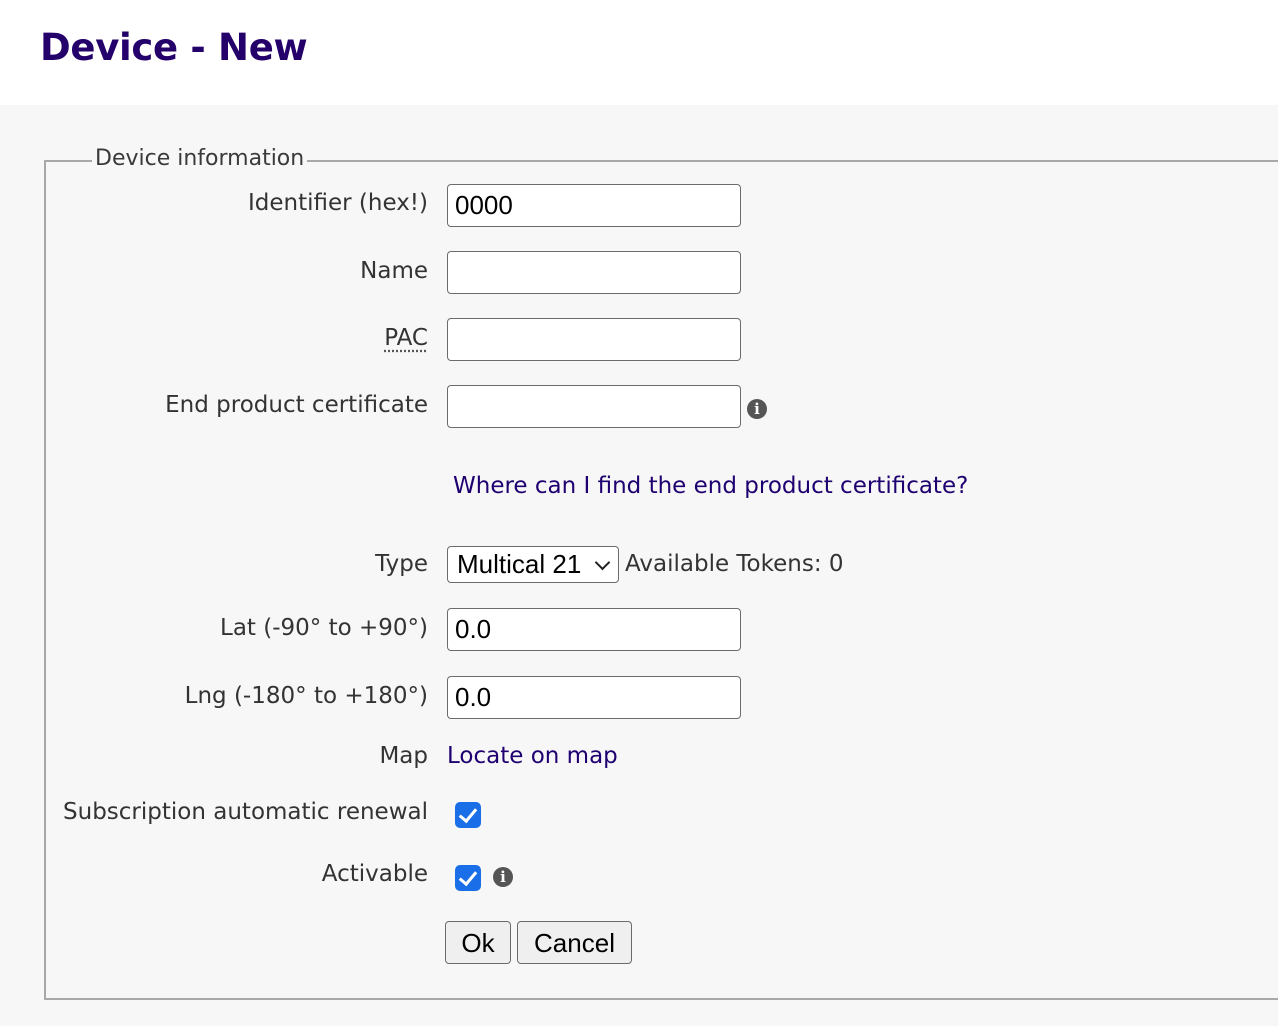  I want to click on cancel-button: Cancel, so click(574, 942).